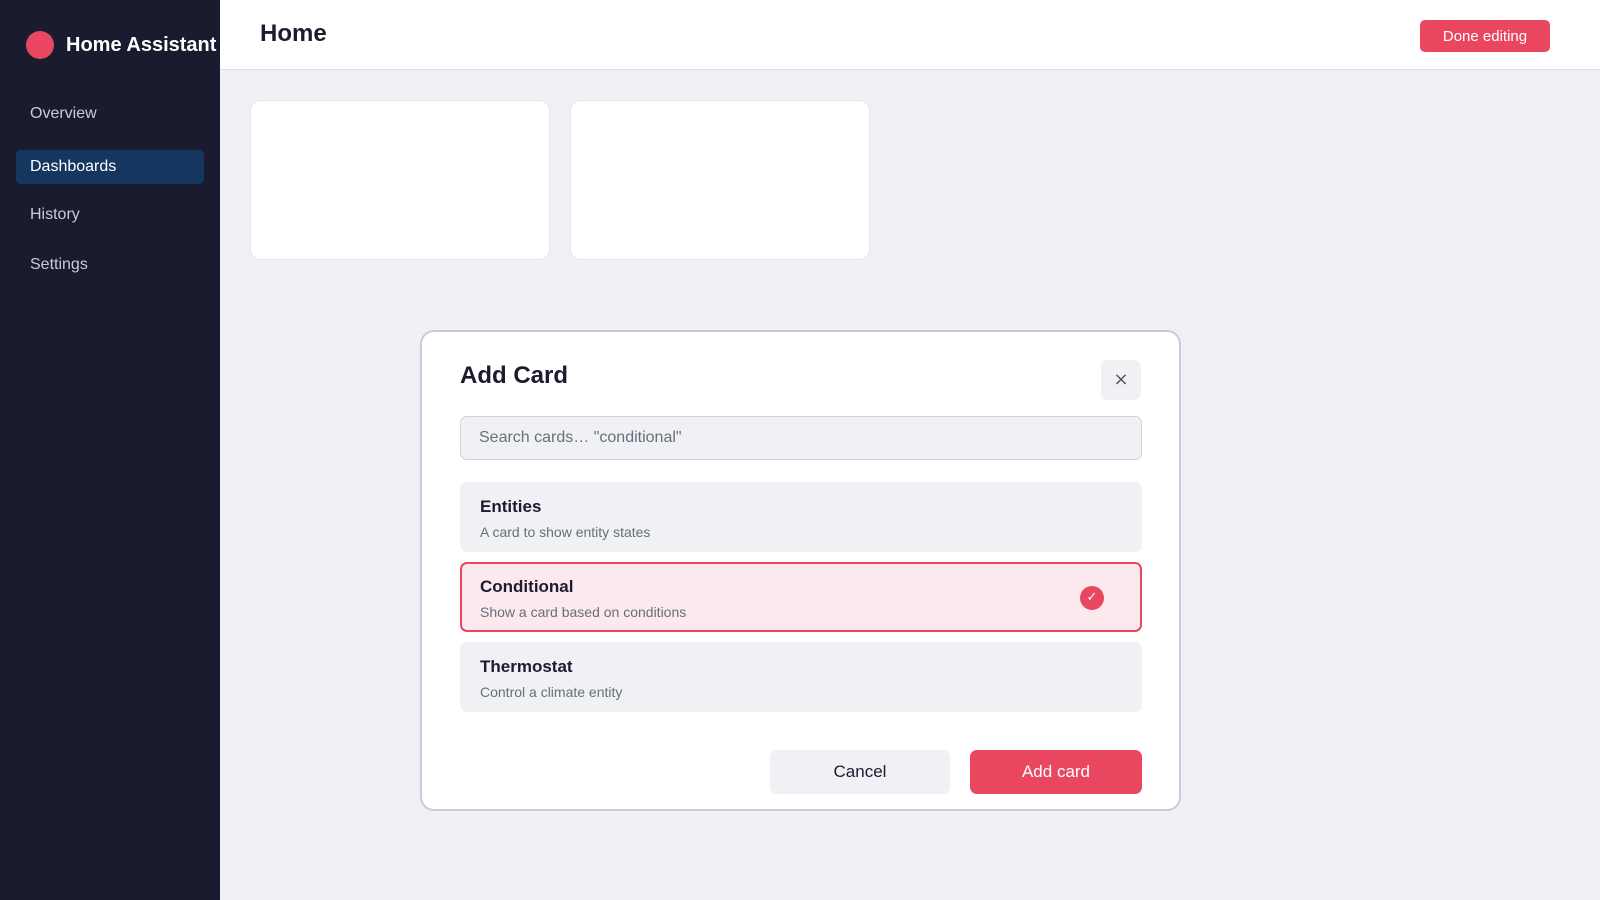 The height and width of the screenshot is (900, 1600). Describe the element at coordinates (583, 612) in the screenshot. I see `card-option-description: Show a card based on conditions` at that location.